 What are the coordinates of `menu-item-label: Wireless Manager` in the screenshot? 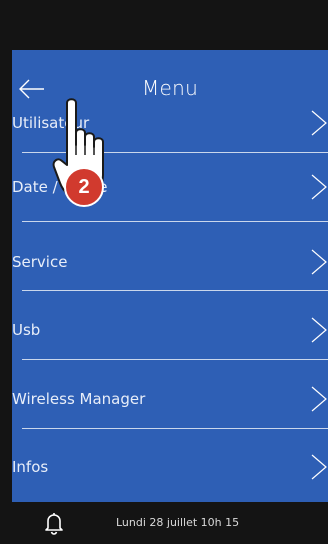 It's located at (79, 399).